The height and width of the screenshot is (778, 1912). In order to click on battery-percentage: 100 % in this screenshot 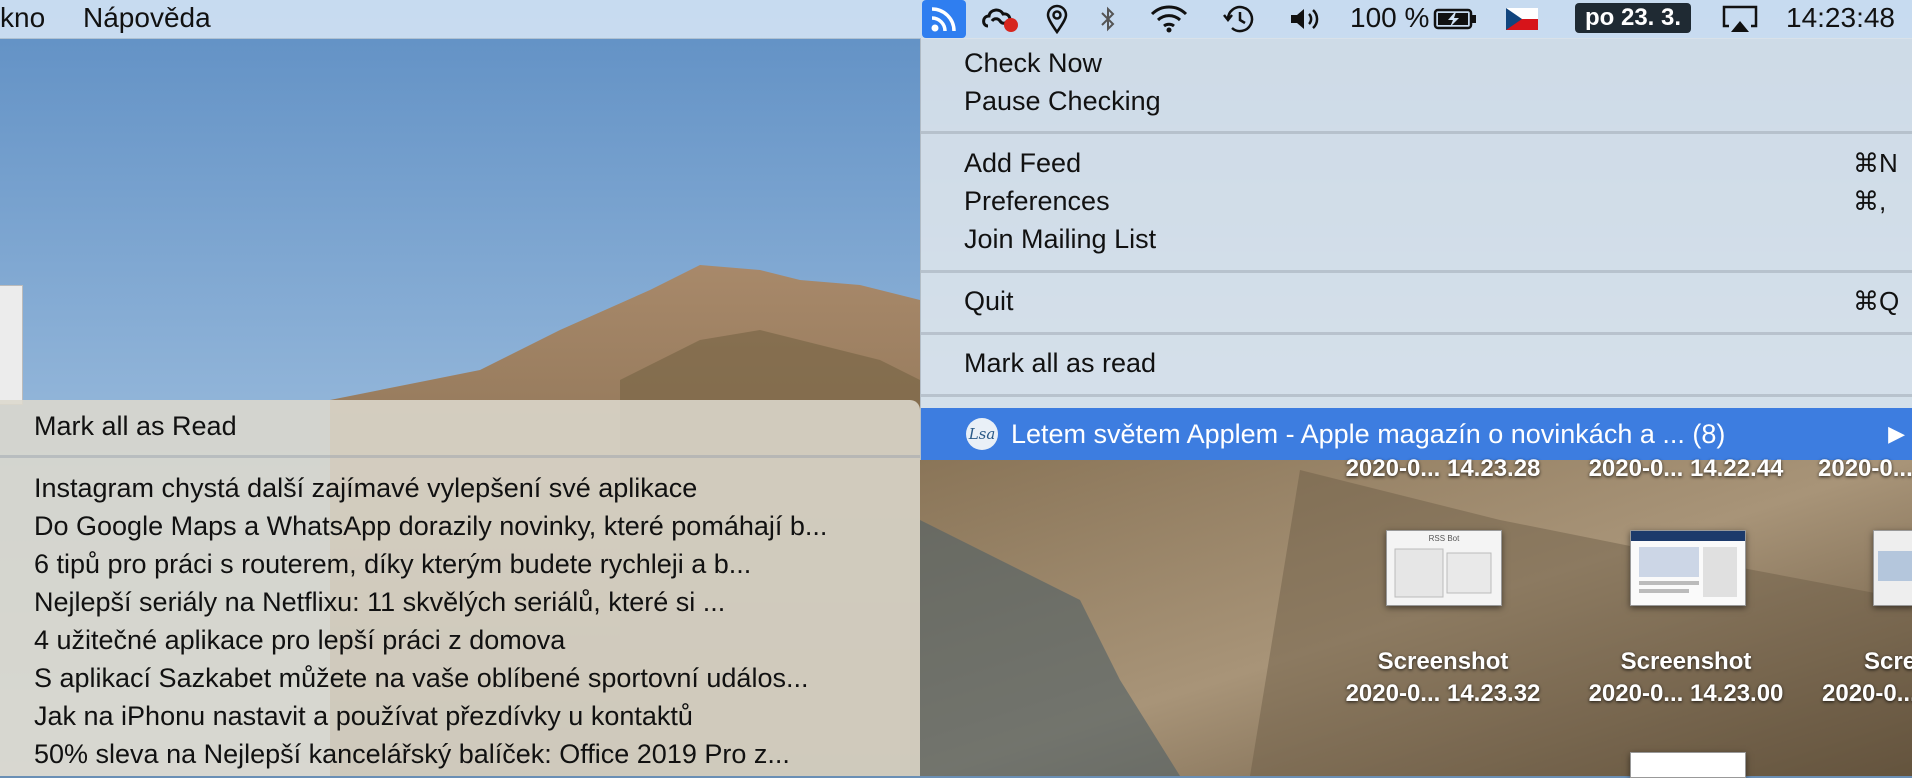, I will do `click(1389, 19)`.